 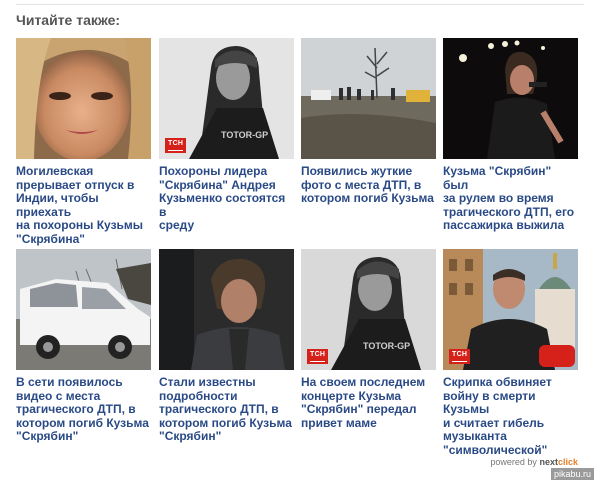 I want to click on nextclick-logo-part2: click, so click(x=567, y=462).